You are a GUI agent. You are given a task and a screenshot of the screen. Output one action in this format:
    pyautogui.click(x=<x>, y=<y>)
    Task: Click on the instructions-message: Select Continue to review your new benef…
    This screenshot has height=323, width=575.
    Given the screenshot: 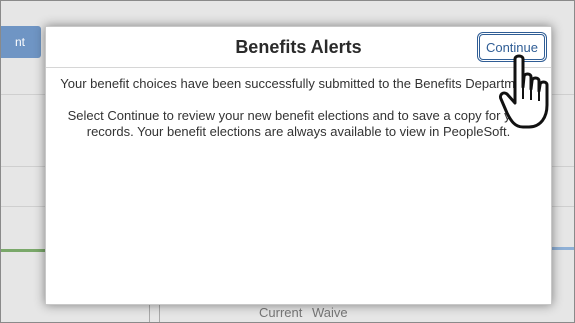 What is the action you would take?
    pyautogui.click(x=298, y=123)
    